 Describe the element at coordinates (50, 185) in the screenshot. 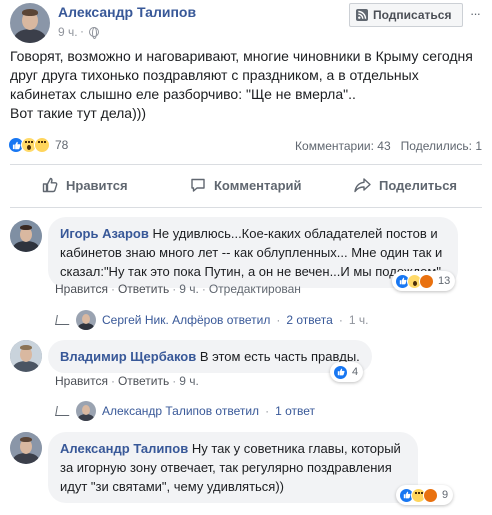

I see `thumbs-up-icon` at that location.